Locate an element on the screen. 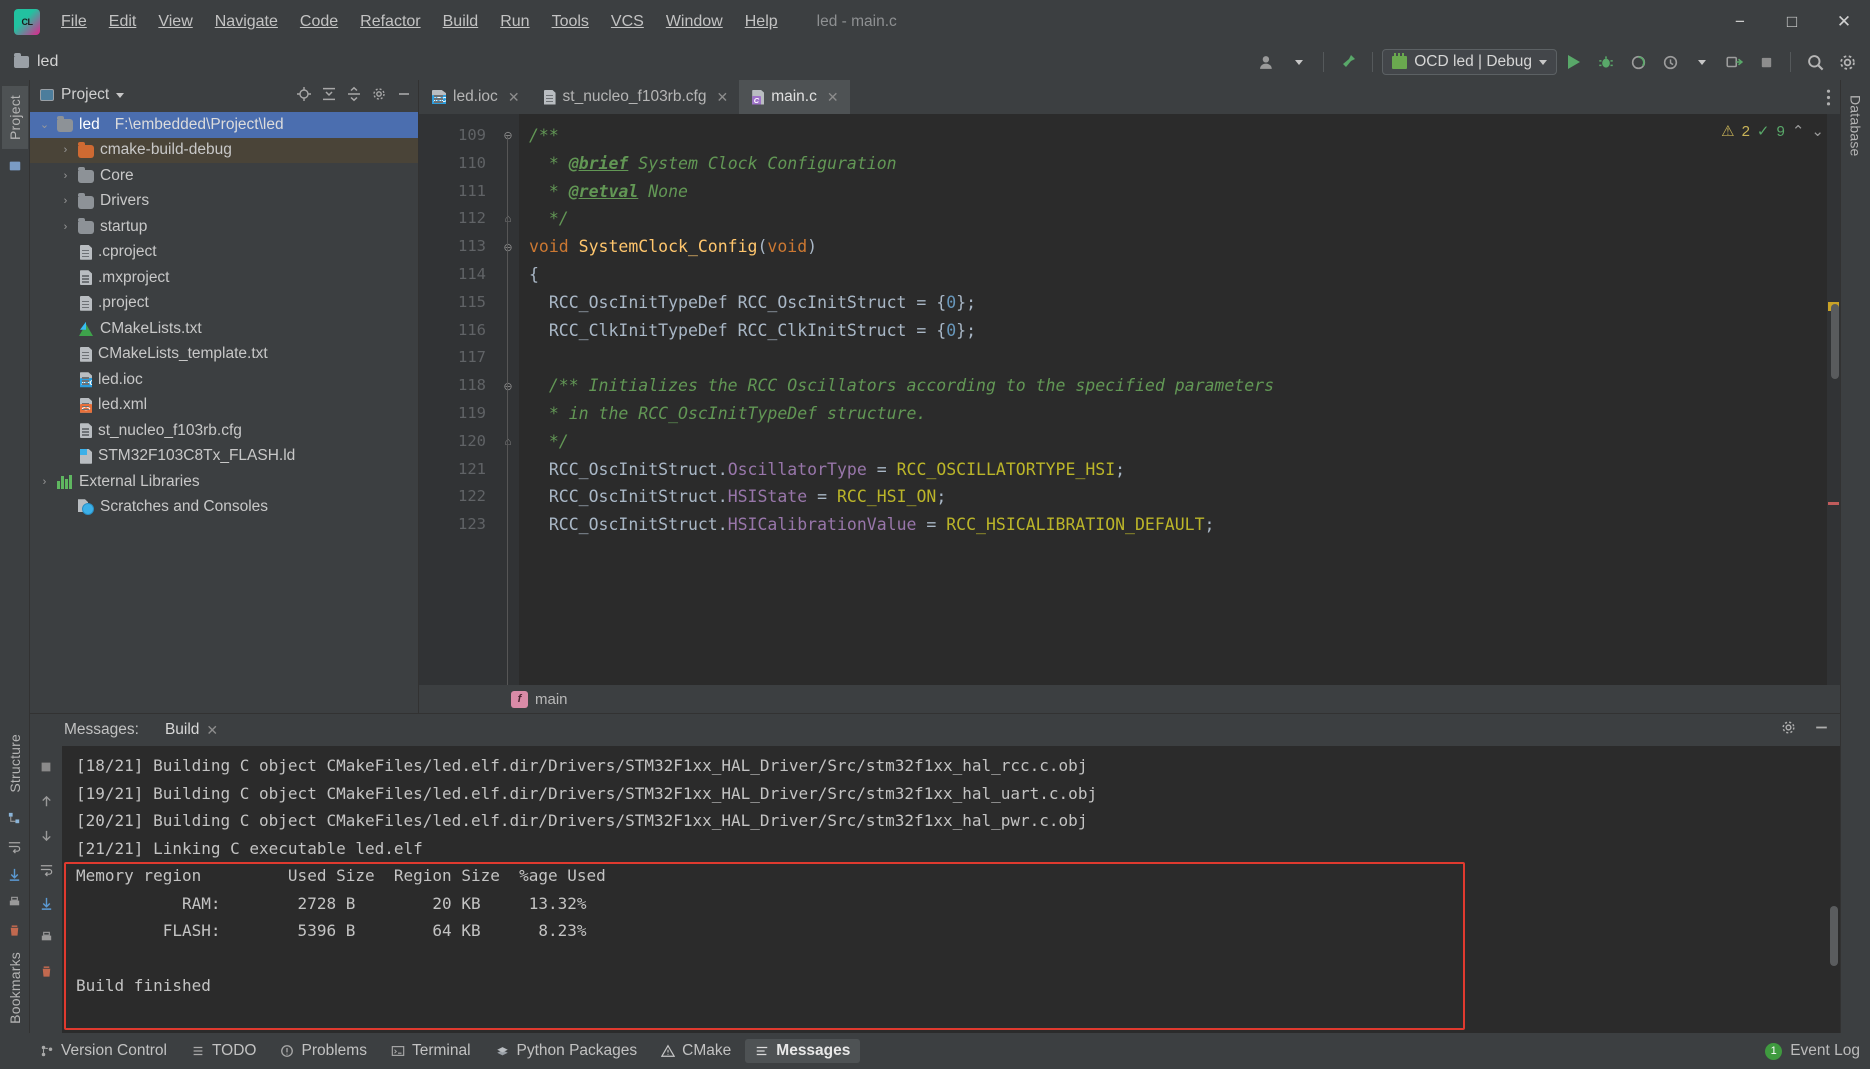 Image resolution: width=1870 pixels, height=1069 pixels. status-problems: Problems is located at coordinates (323, 1051).